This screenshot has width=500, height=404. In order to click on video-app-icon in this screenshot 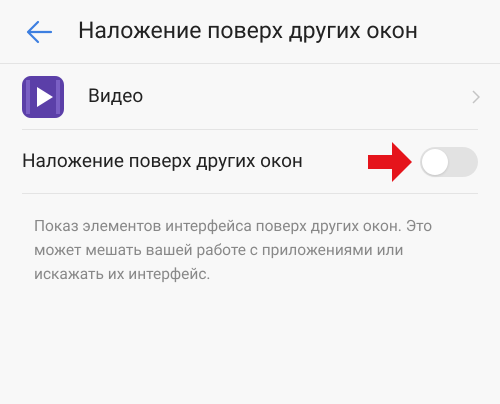, I will do `click(43, 97)`.